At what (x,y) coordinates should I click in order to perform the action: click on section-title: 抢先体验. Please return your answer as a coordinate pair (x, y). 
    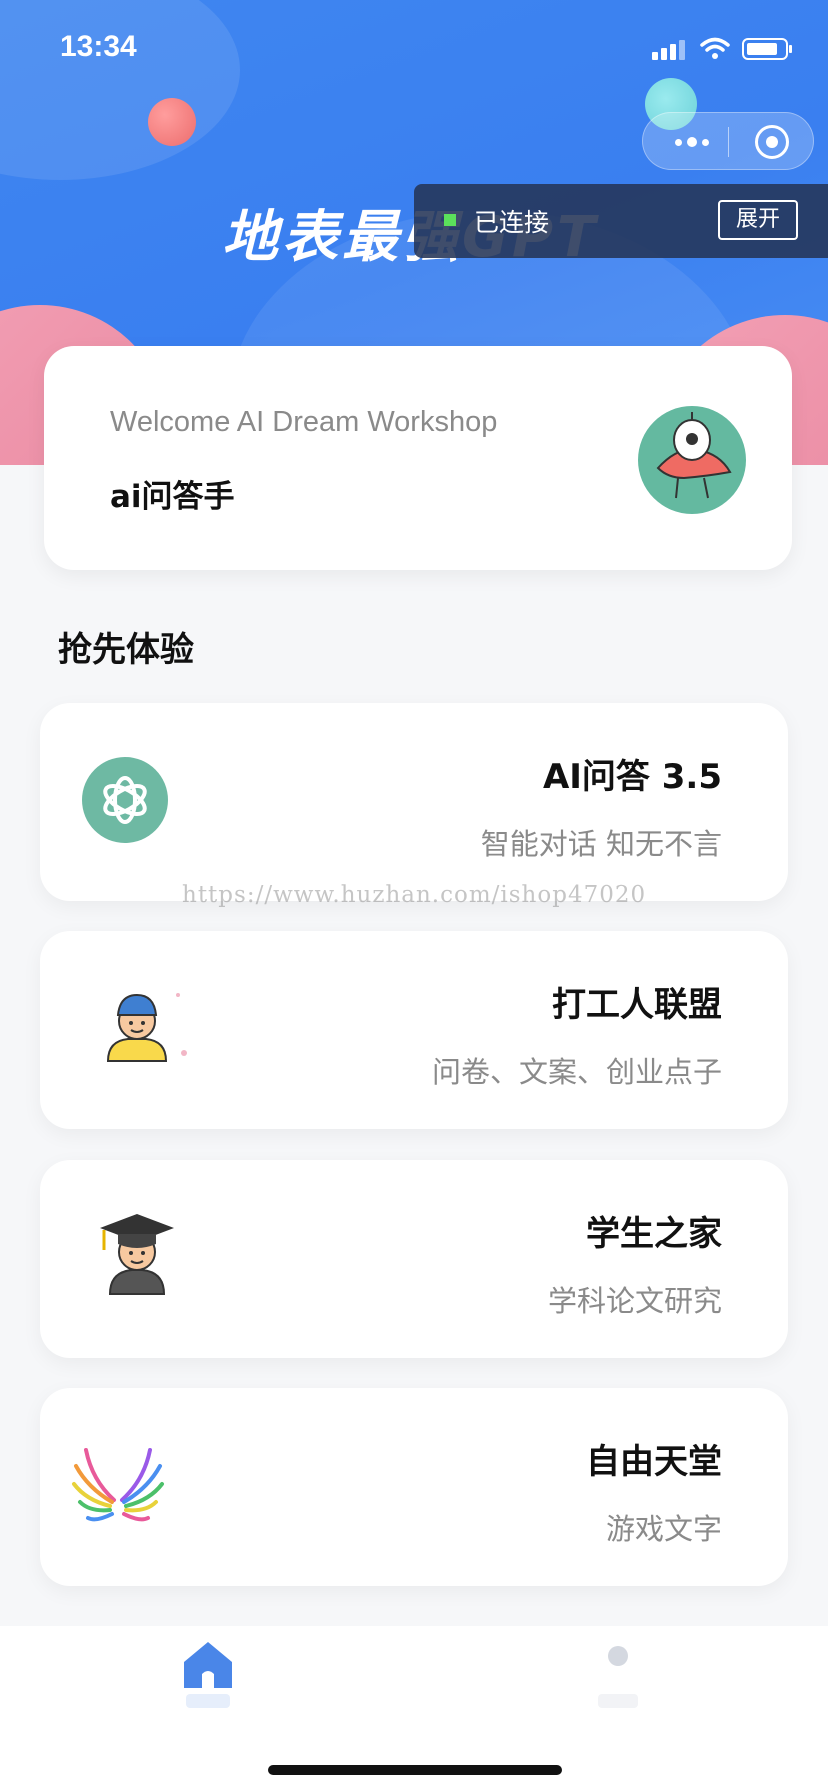
    Looking at the image, I should click on (126, 650).